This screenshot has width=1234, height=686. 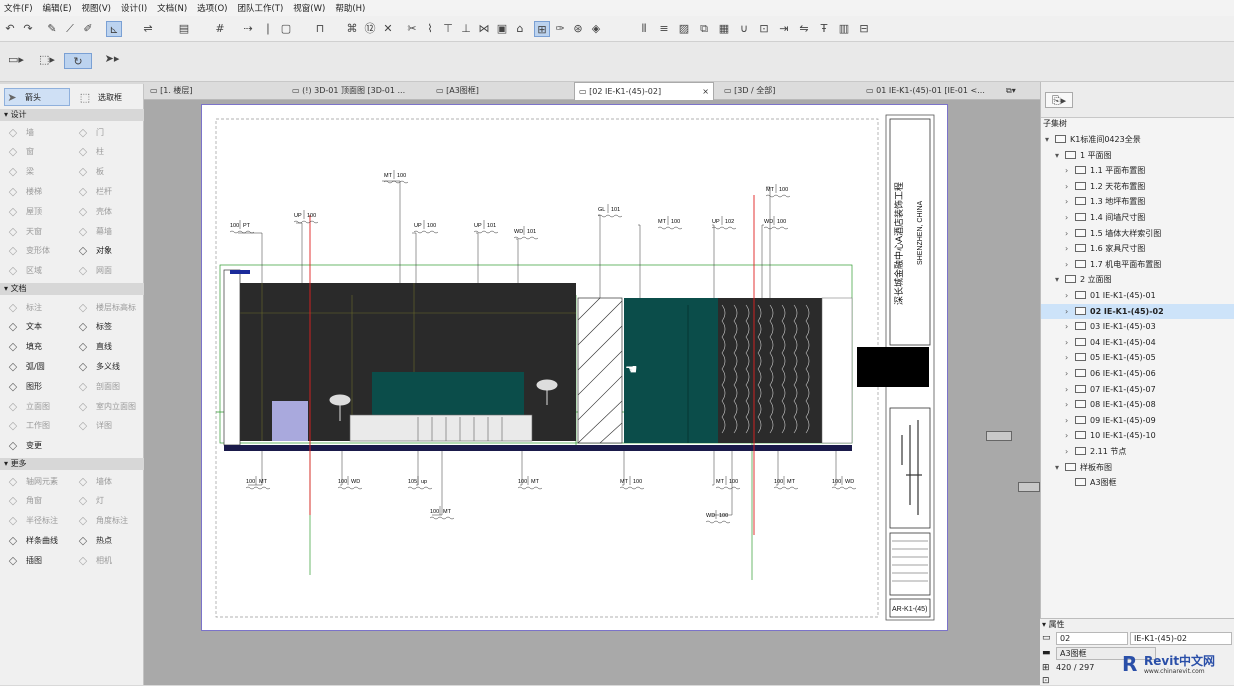 What do you see at coordinates (644, 29) in the screenshot?
I see `align-icon: ⫴` at bounding box center [644, 29].